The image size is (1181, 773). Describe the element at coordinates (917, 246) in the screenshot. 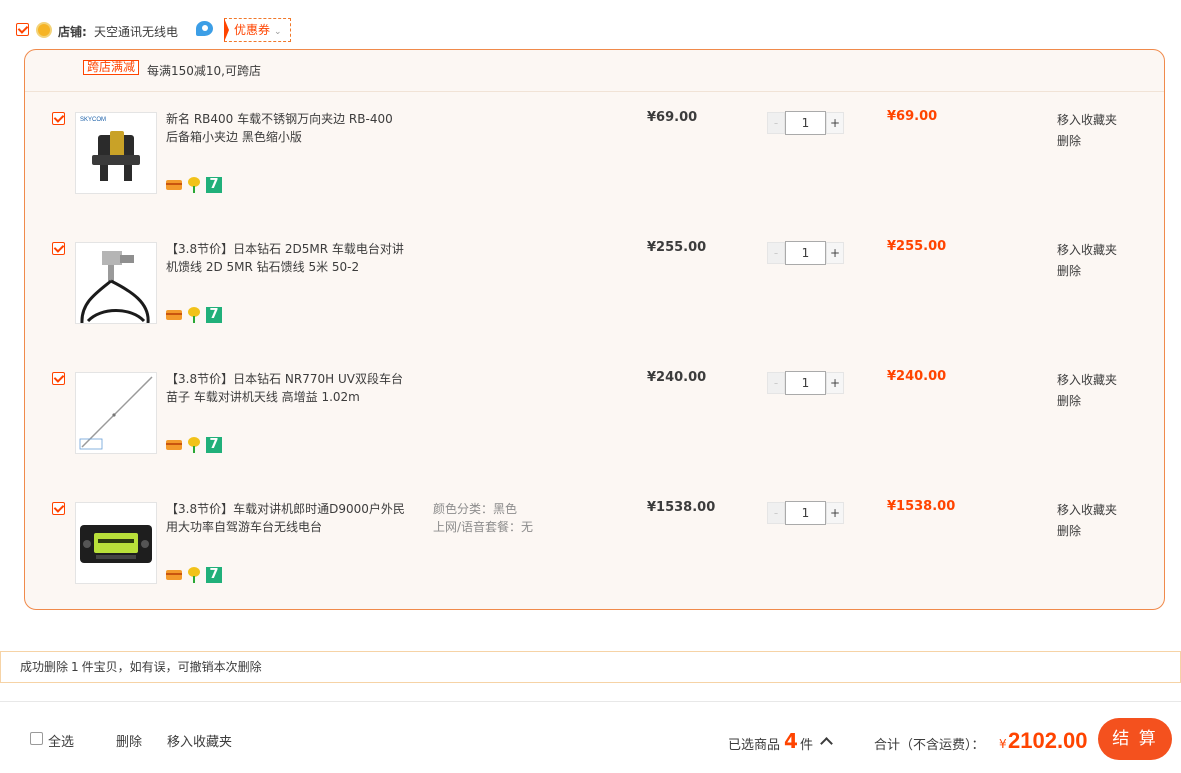

I see `item-subtotal: ¥255.00` at that location.